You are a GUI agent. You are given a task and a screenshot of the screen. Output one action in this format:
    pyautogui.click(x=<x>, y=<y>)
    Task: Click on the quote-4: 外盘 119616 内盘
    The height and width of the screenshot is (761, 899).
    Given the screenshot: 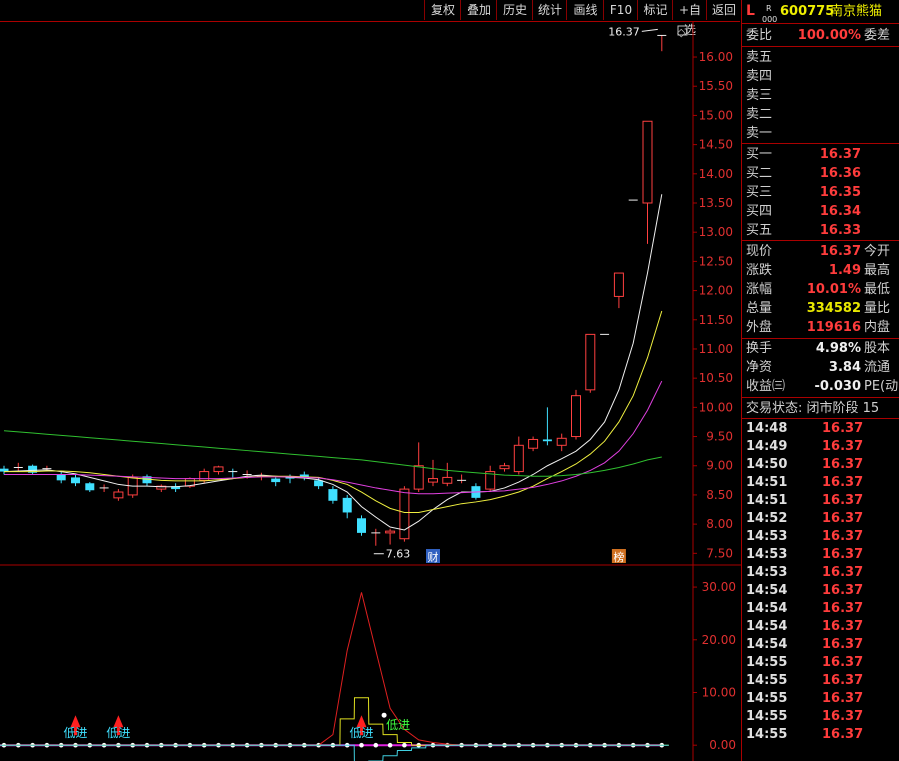 What is the action you would take?
    pyautogui.click(x=822, y=327)
    